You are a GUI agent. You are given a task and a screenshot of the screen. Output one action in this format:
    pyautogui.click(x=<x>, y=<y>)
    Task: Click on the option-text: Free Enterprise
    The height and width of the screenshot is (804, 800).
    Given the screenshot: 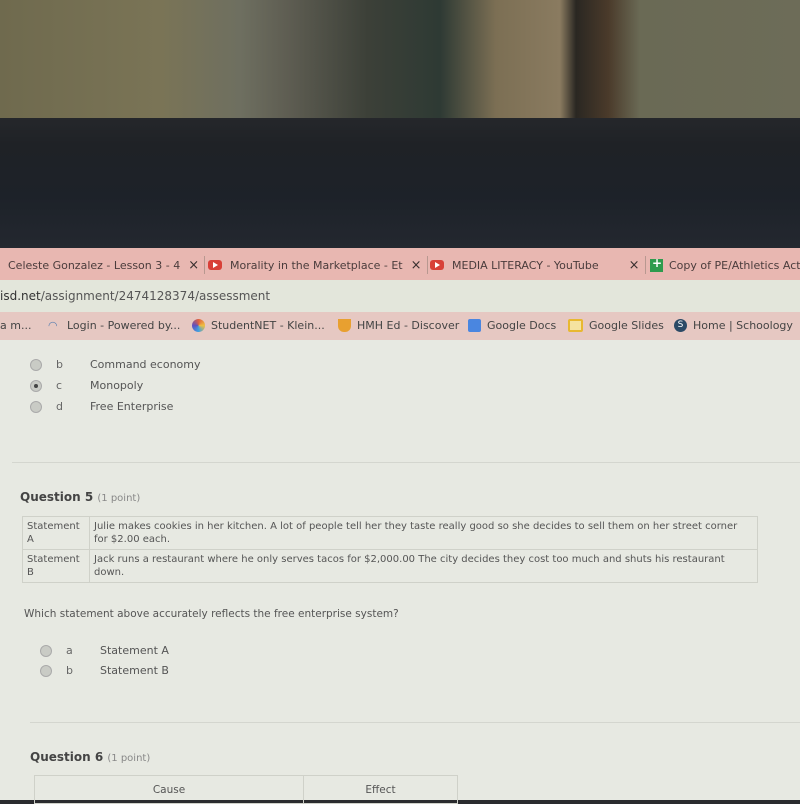 What is the action you would take?
    pyautogui.click(x=132, y=406)
    